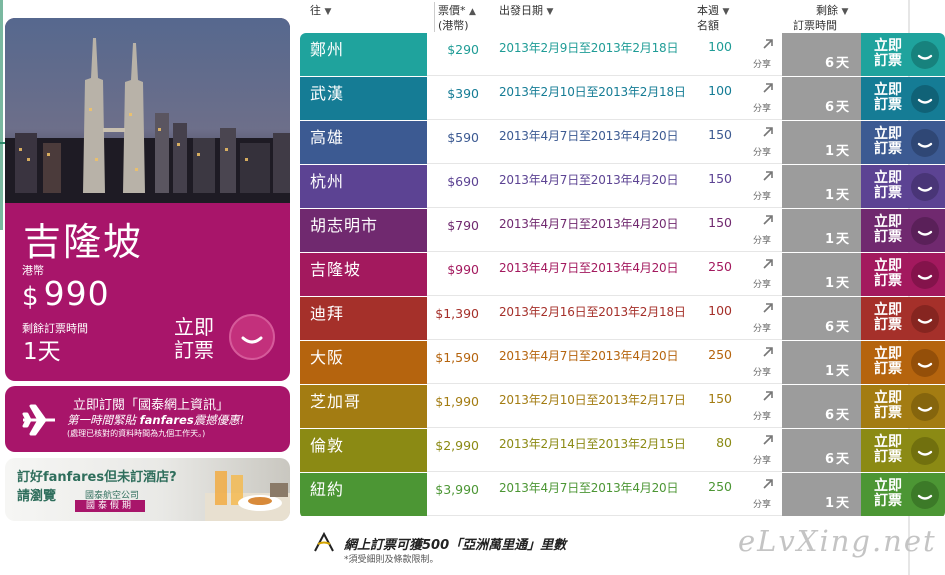 The width and height of the screenshot is (945, 575). Describe the element at coordinates (708, 25) in the screenshot. I see `header-sublabel: 名額` at that location.